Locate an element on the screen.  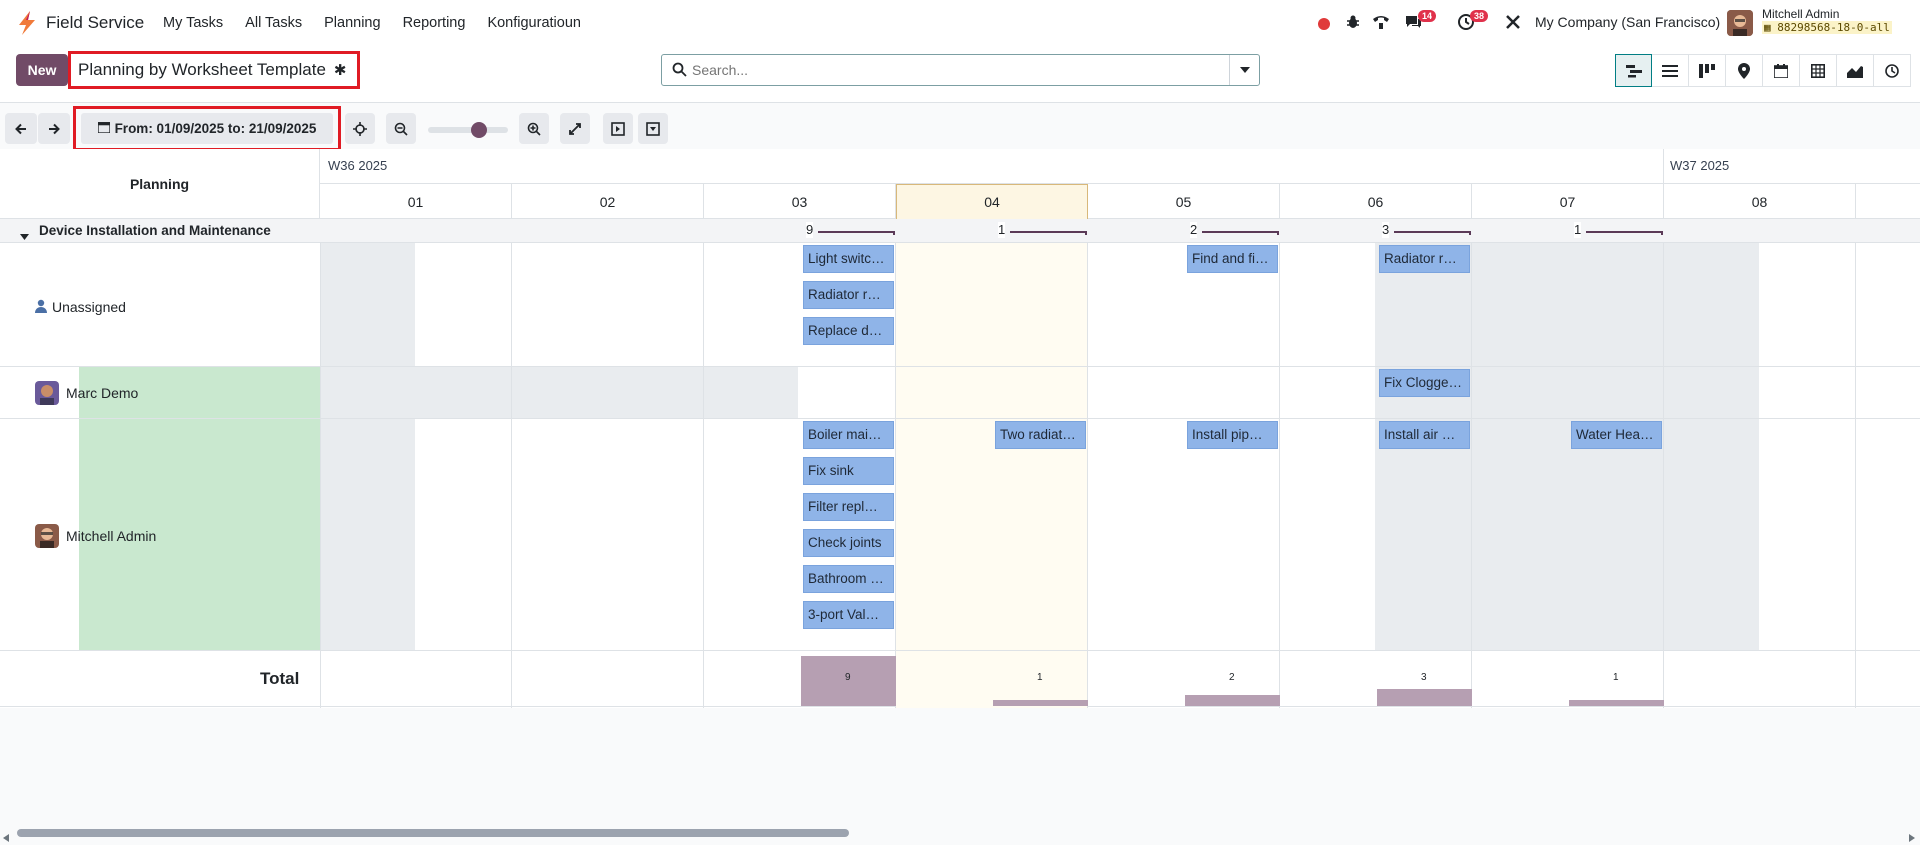
marc-demo-avatar is located at coordinates (47, 393).